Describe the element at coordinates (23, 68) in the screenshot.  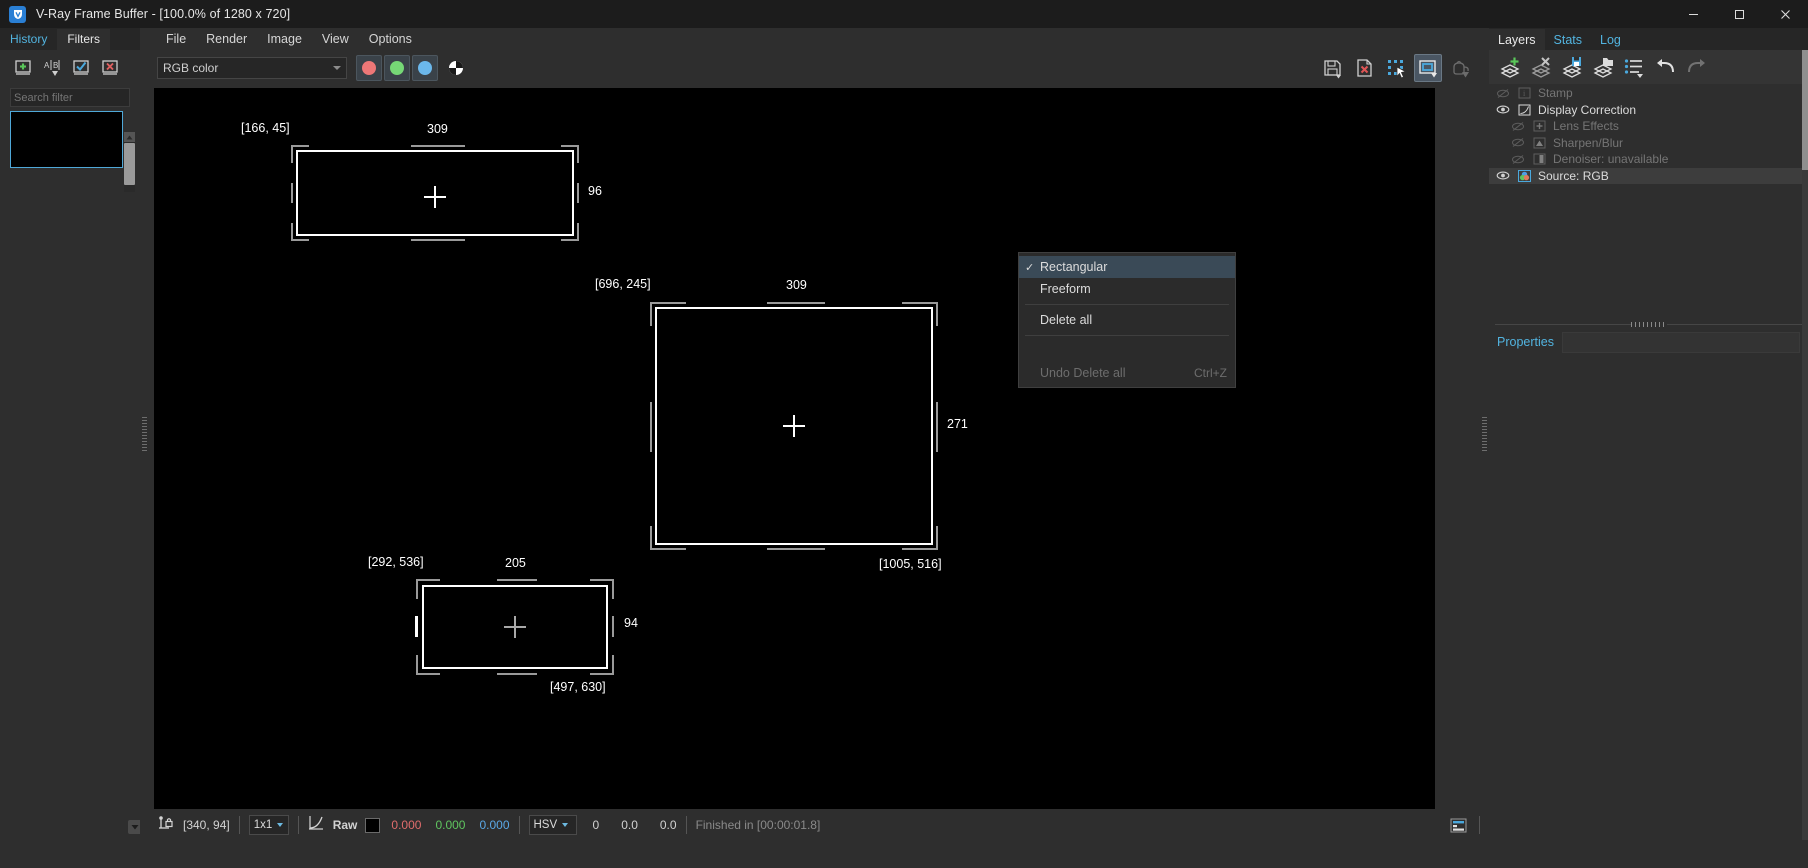
I see `add-history-item-icon` at that location.